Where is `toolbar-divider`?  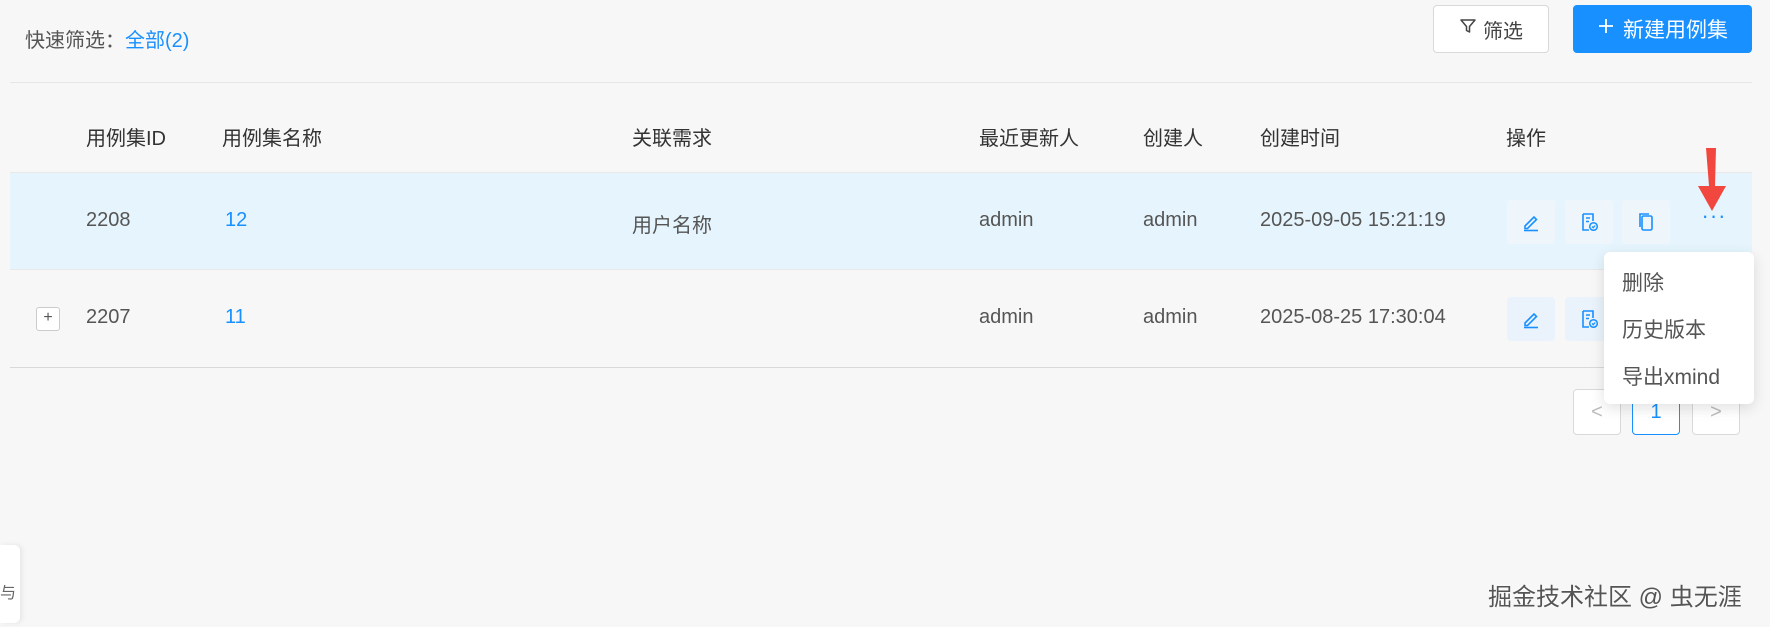 toolbar-divider is located at coordinates (881, 82).